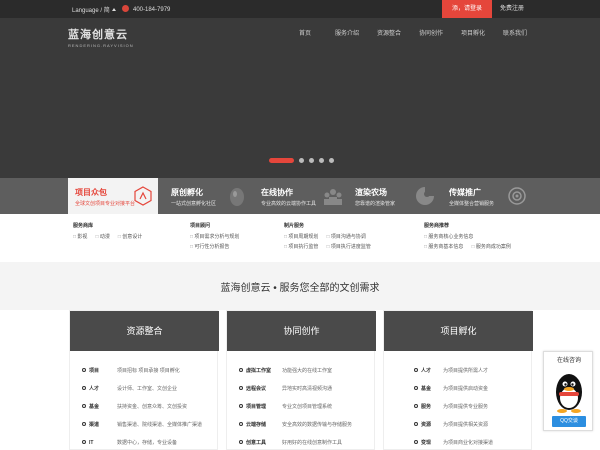 This screenshot has height=450, width=600. Describe the element at coordinates (295, 424) in the screenshot. I see `list-item: 云端存储 安全高效的数据传输与存储服务` at that location.